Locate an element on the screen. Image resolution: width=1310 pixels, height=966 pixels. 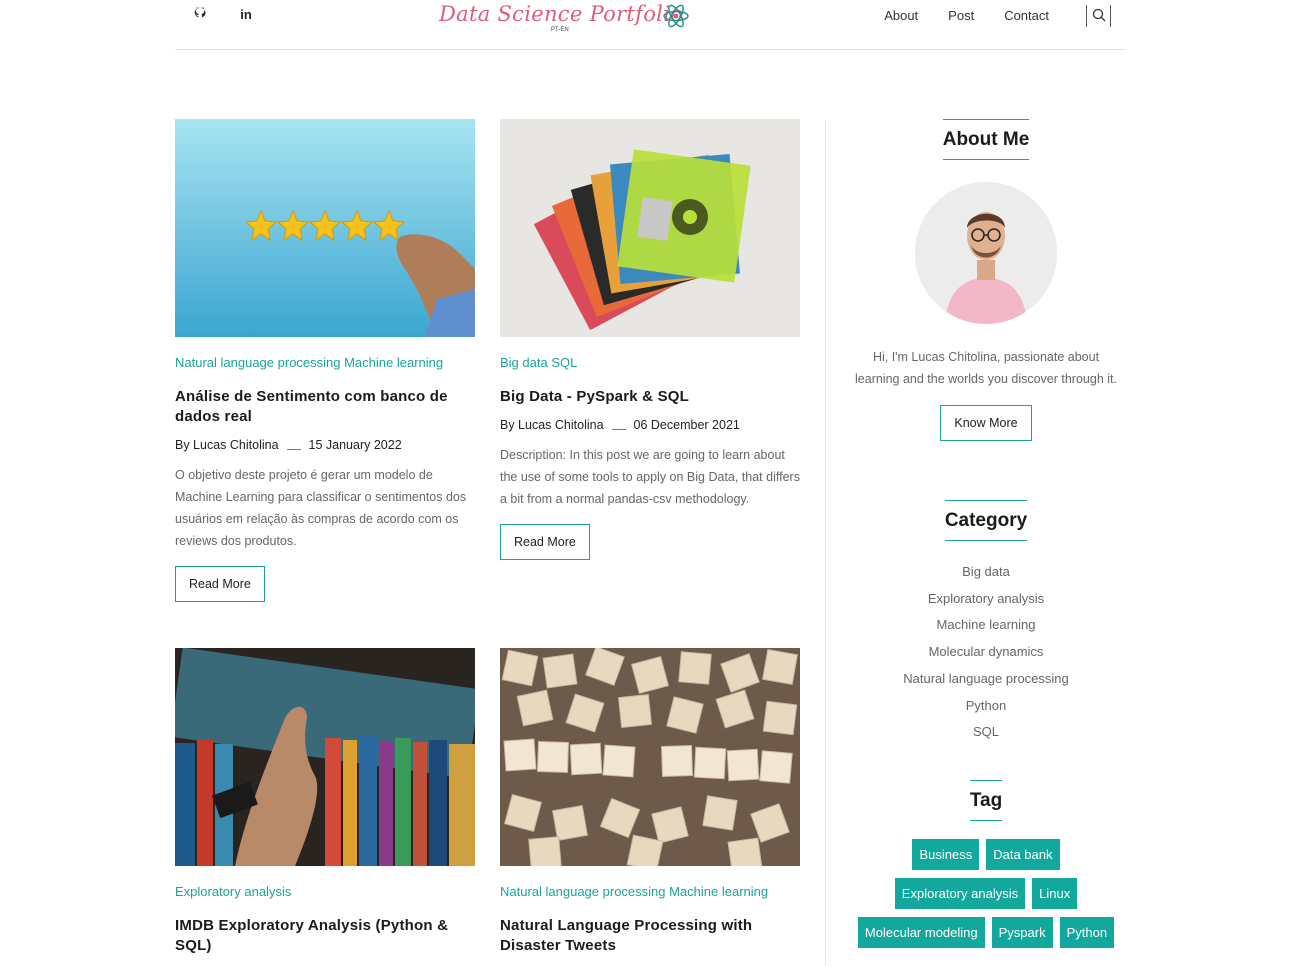
post-meta: By Lucas Chitolina 15 January 2022 is located at coordinates (325, 445).